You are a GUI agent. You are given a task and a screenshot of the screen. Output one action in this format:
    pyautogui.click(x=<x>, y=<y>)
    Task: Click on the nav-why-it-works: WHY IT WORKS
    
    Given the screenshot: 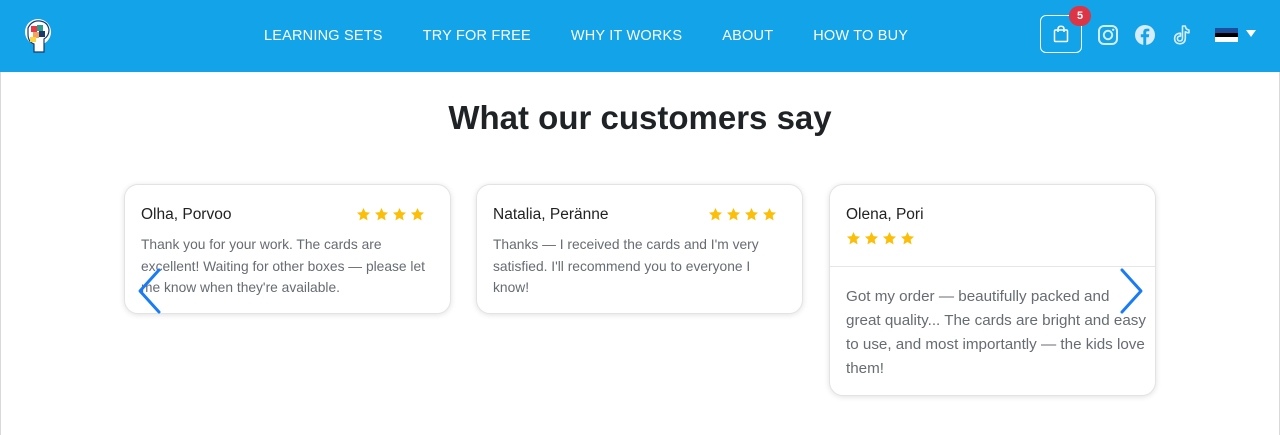 What is the action you would take?
    pyautogui.click(x=626, y=36)
    